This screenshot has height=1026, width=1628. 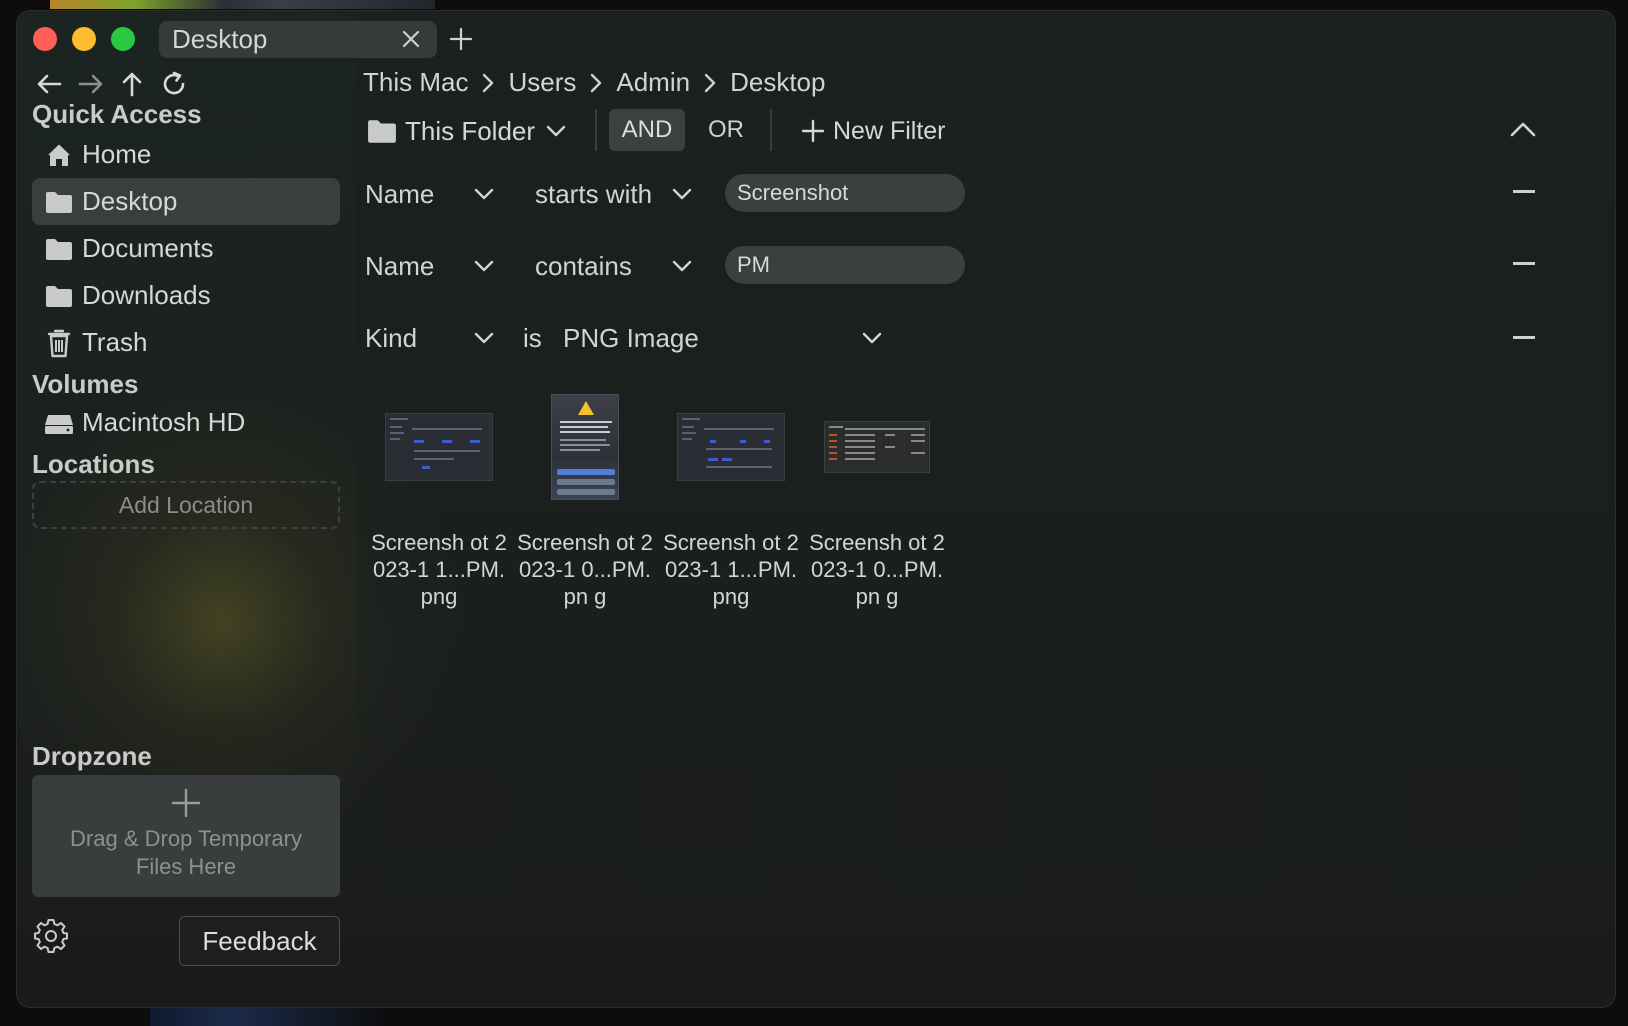 What do you see at coordinates (186, 342) in the screenshot?
I see `sidebar-item-trash: Trash` at bounding box center [186, 342].